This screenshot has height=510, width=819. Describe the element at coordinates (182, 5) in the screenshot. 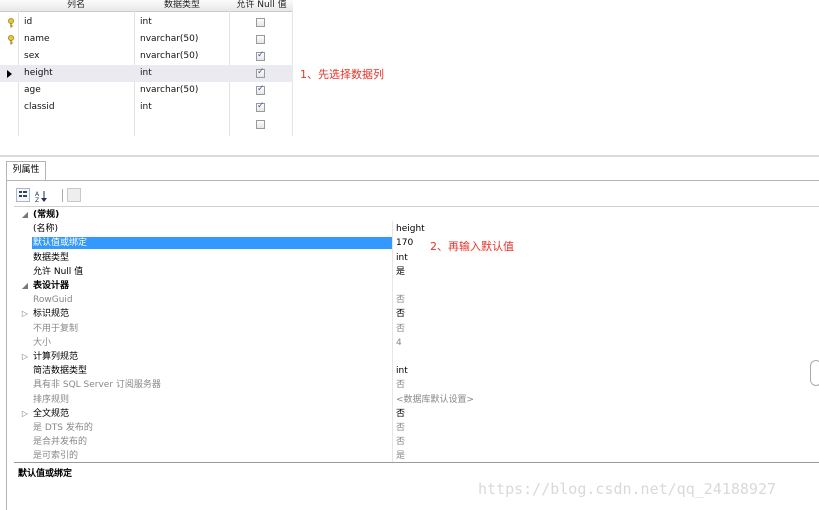

I see `header-data-type: 数据类型` at that location.